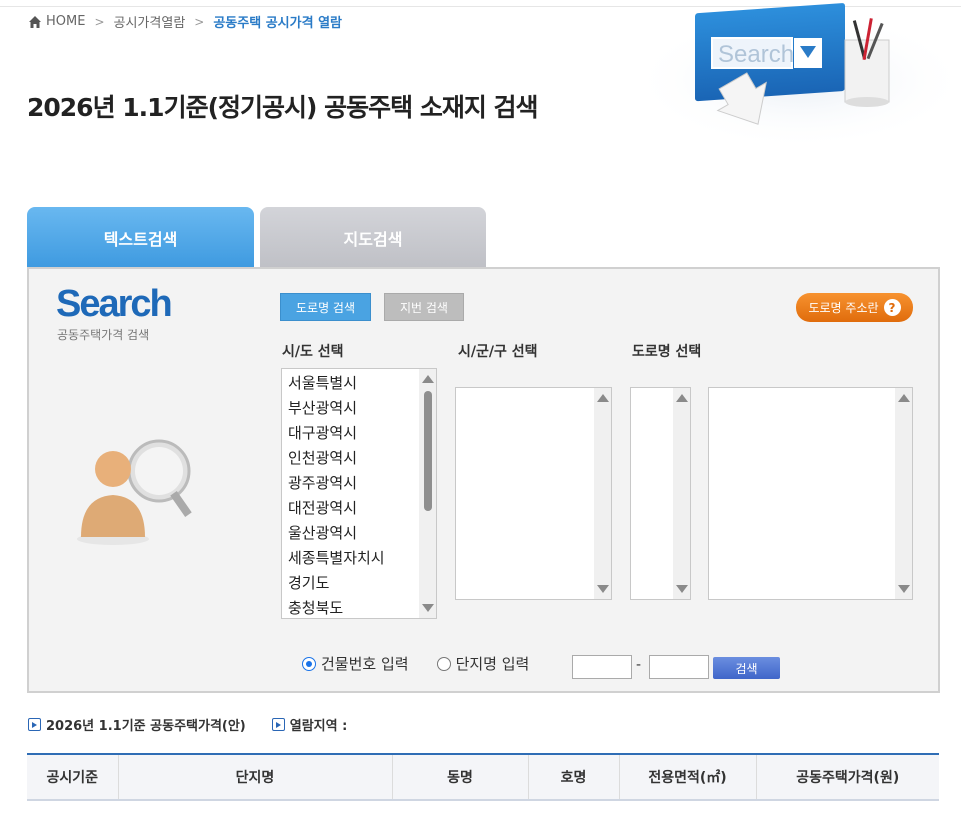 Image resolution: width=961 pixels, height=817 pixels. What do you see at coordinates (847, 777) in the screenshot?
I see `col-price: 공동주택가격(원)` at bounding box center [847, 777].